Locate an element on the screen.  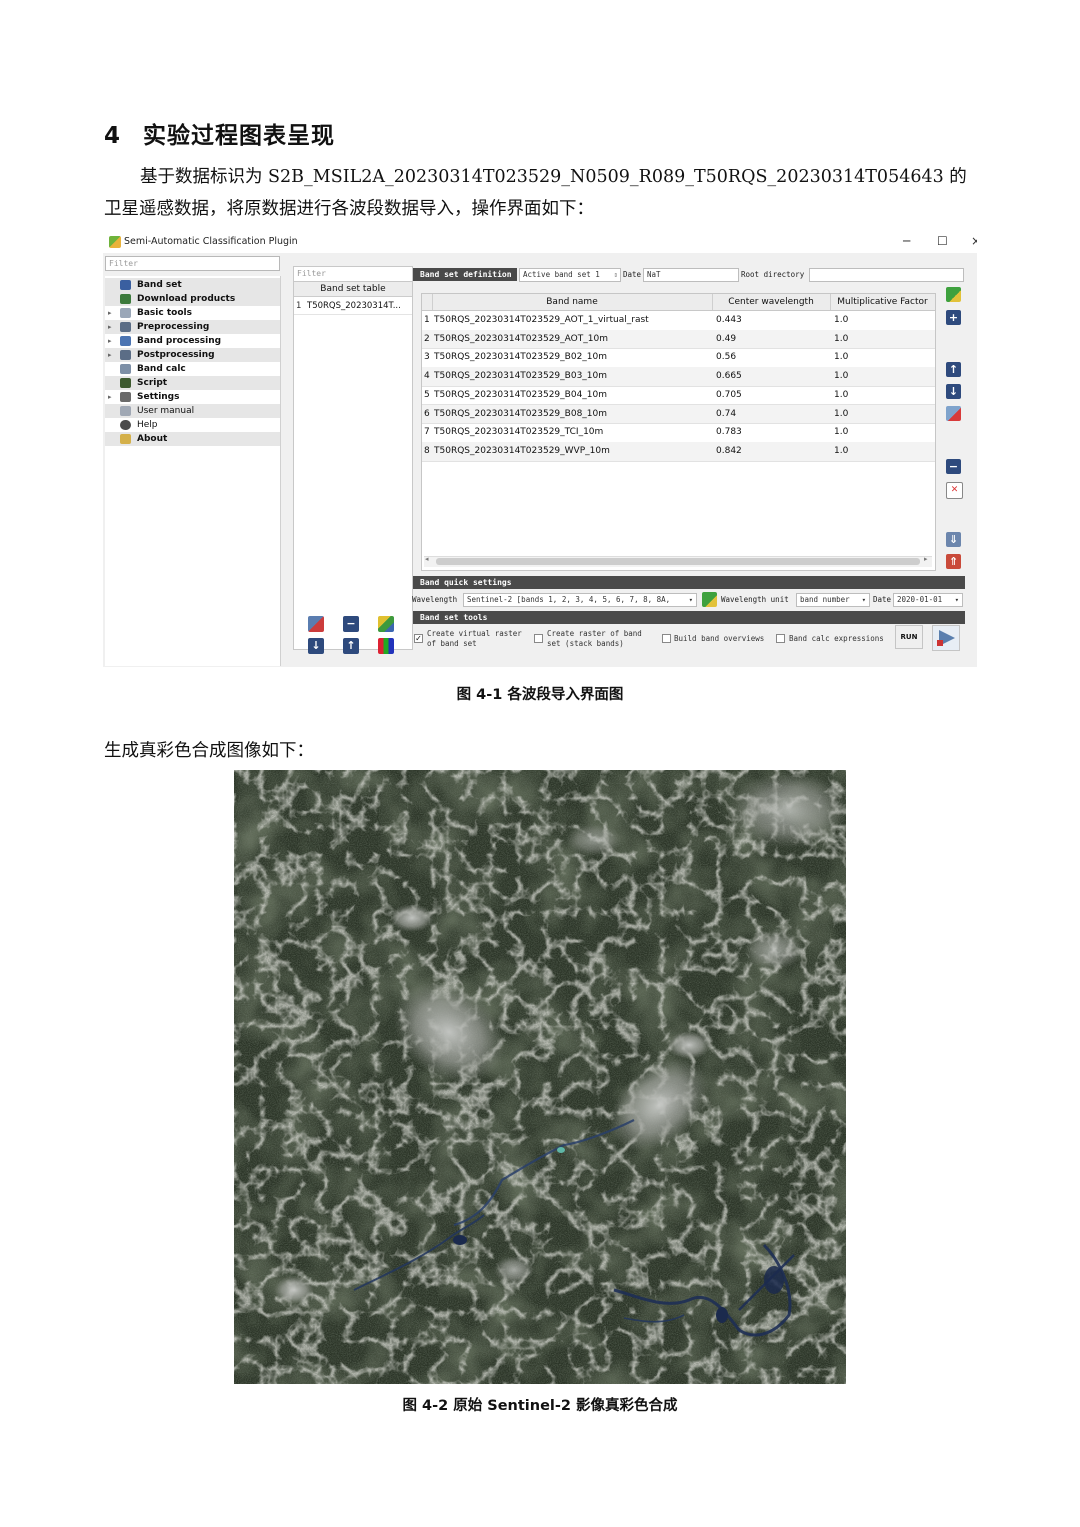
band-row: 5 T50RQS_20230314T023529_B04_10m 0.705 1.0 is located at coordinates (678, 396).